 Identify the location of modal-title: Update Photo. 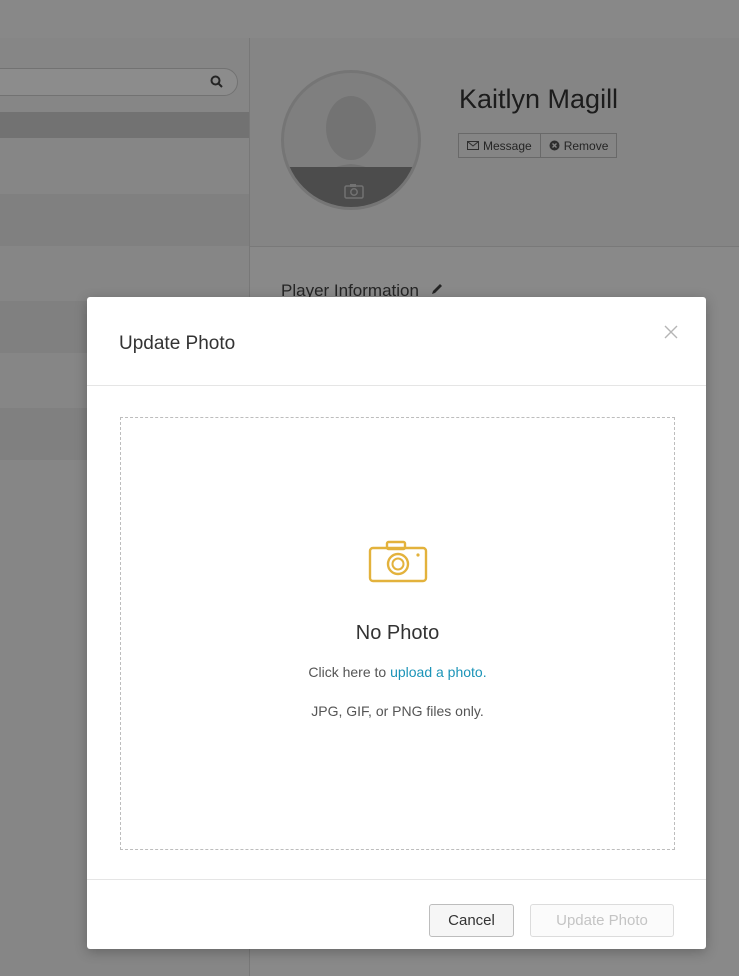
(177, 343).